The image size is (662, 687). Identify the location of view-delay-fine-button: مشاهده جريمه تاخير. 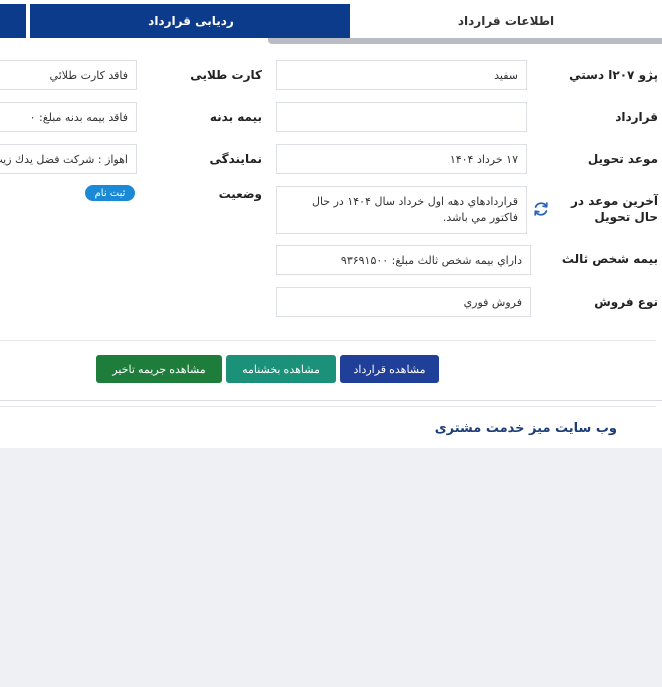
(159, 369).